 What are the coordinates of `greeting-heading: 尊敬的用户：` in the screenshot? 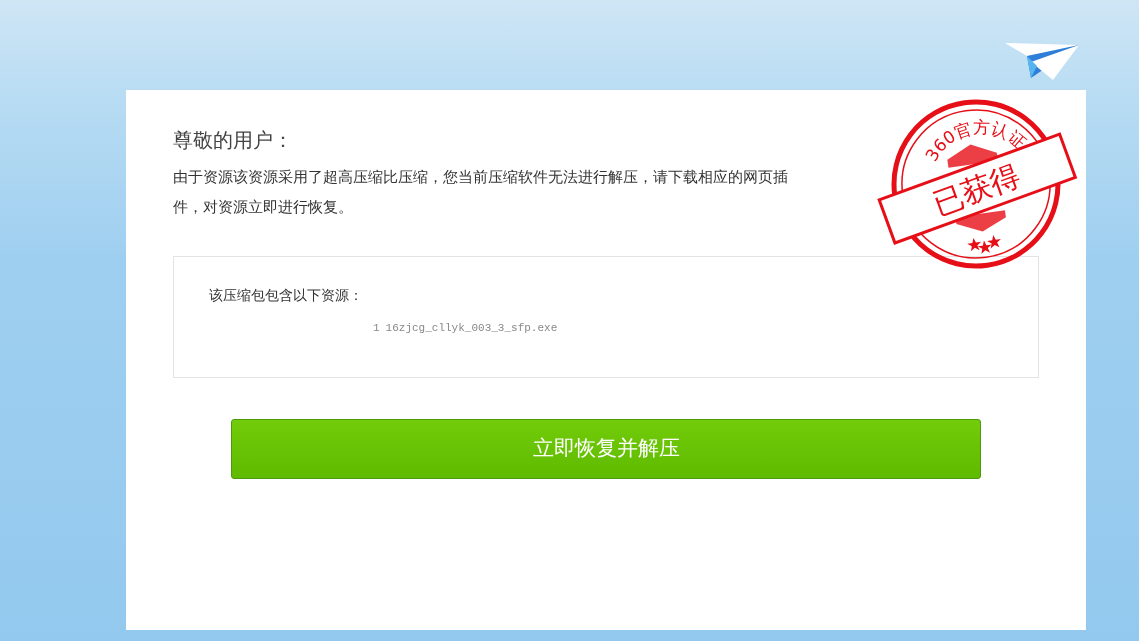 It's located at (233, 140).